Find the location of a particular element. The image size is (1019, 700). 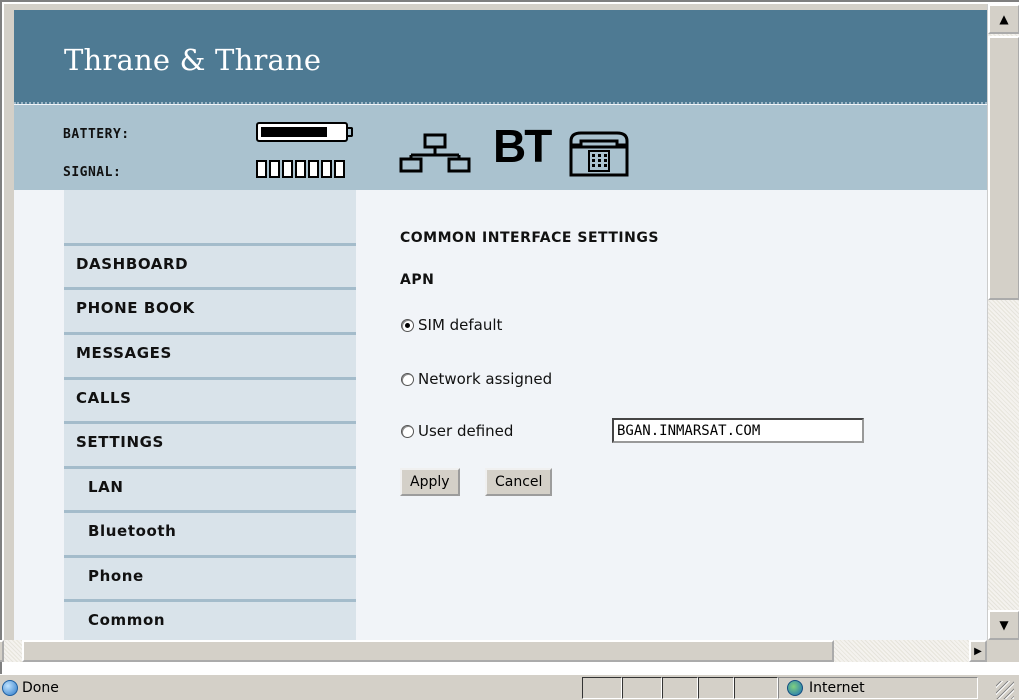

option-label: Network assigned is located at coordinates (485, 379).